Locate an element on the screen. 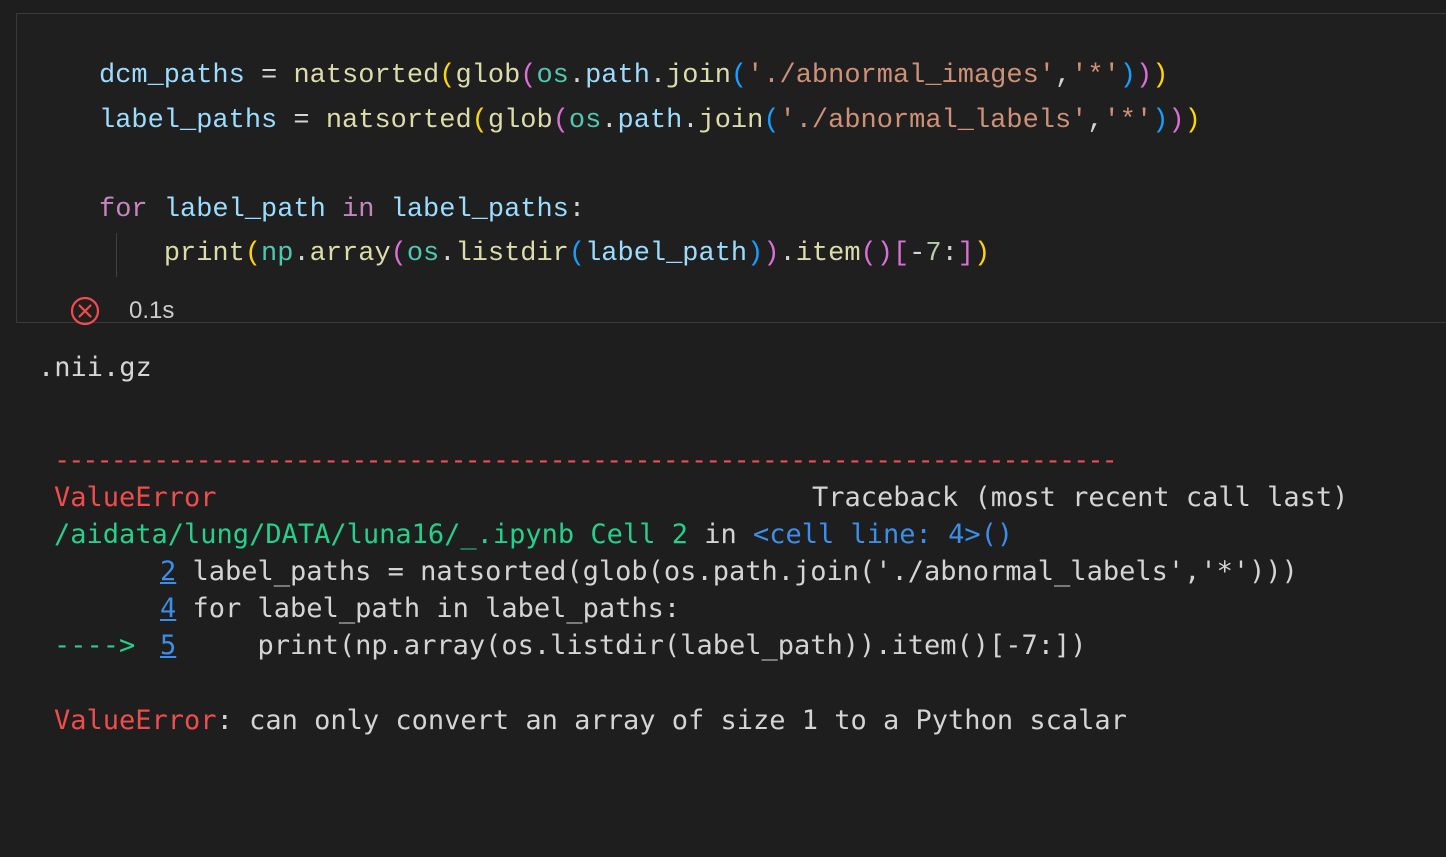 The image size is (1446, 857). code-token: listdir is located at coordinates (512, 254).